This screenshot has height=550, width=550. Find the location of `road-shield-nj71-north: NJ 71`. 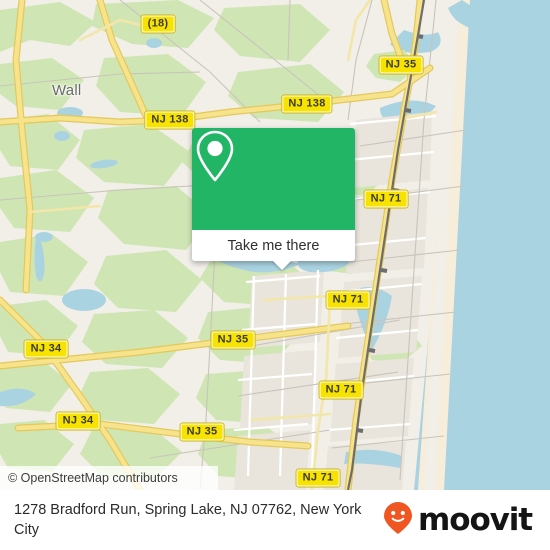

road-shield-nj71-north: NJ 71 is located at coordinates (386, 199).